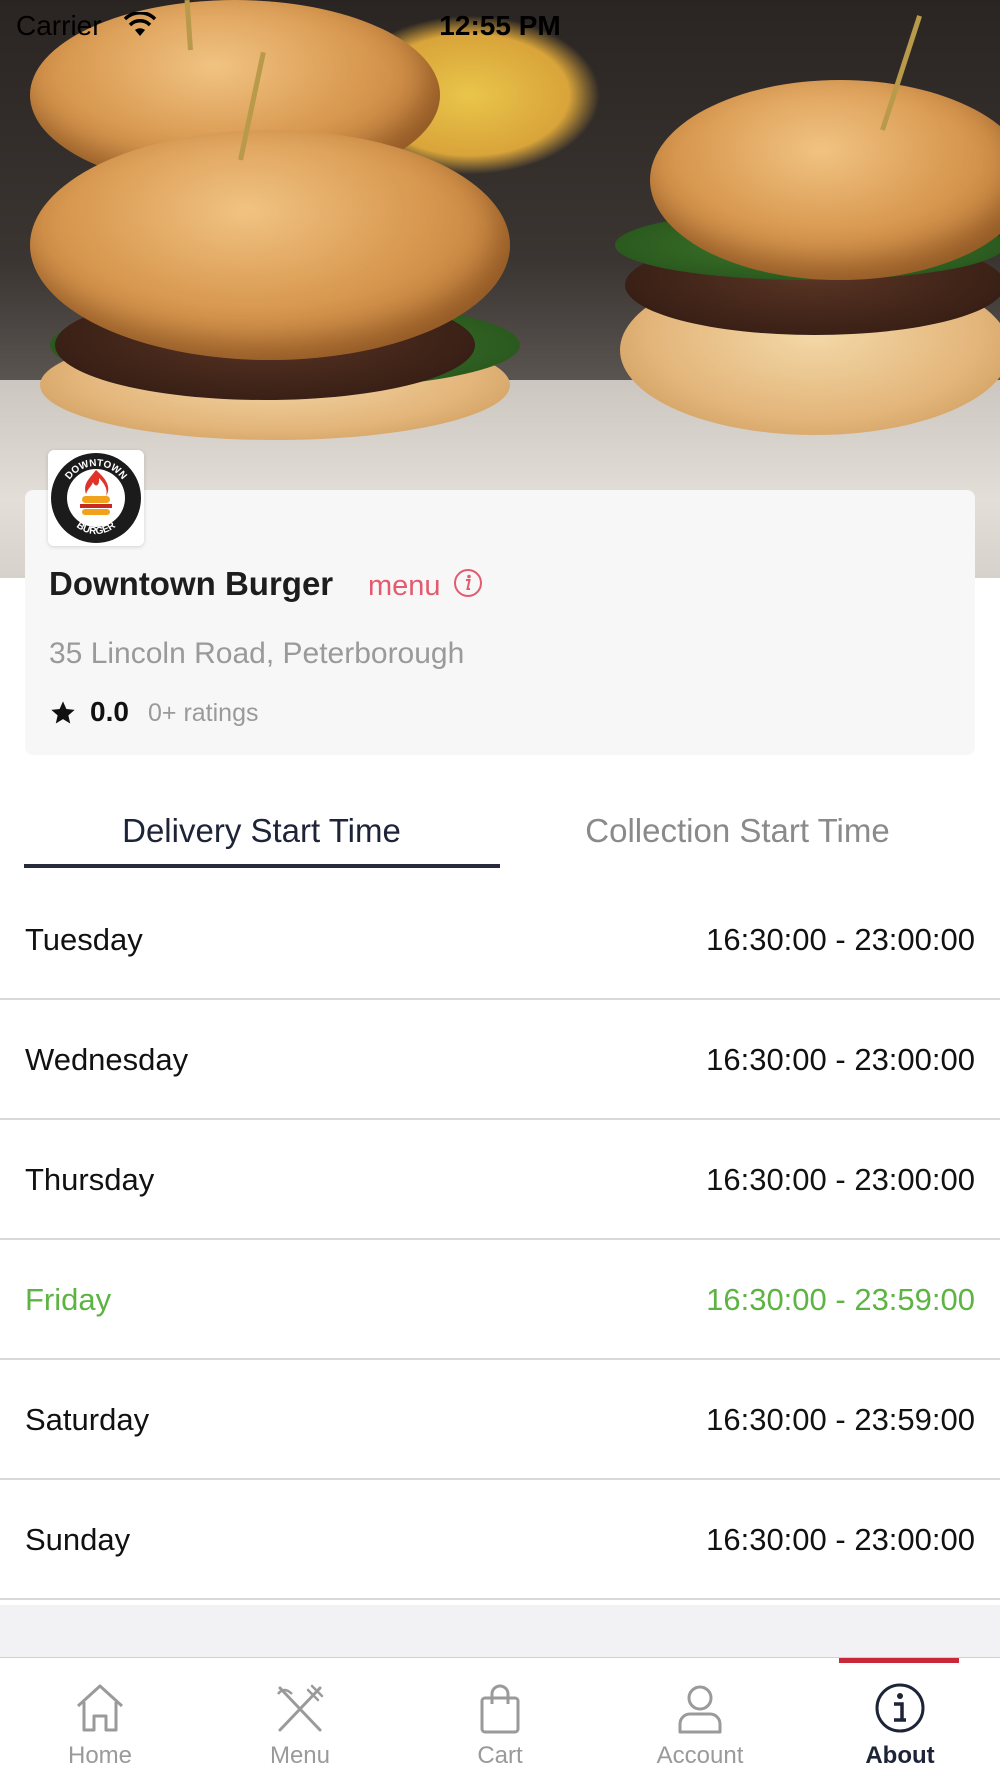 Image resolution: width=1000 pixels, height=1779 pixels. I want to click on schedule-day: Saturday, so click(87, 1419).